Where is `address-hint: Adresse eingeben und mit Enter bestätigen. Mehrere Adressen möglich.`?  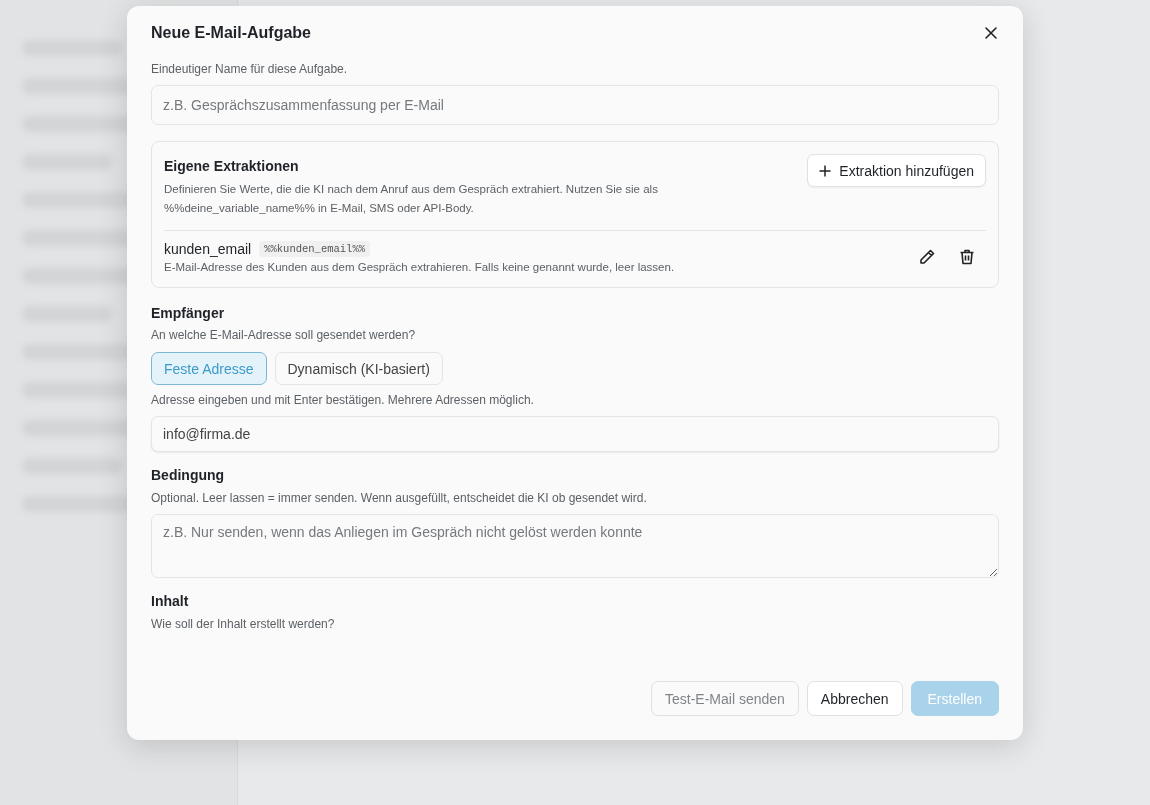
address-hint: Adresse eingeben und mit Enter bestätigen. Mehrere Adressen möglich. is located at coordinates (343, 400).